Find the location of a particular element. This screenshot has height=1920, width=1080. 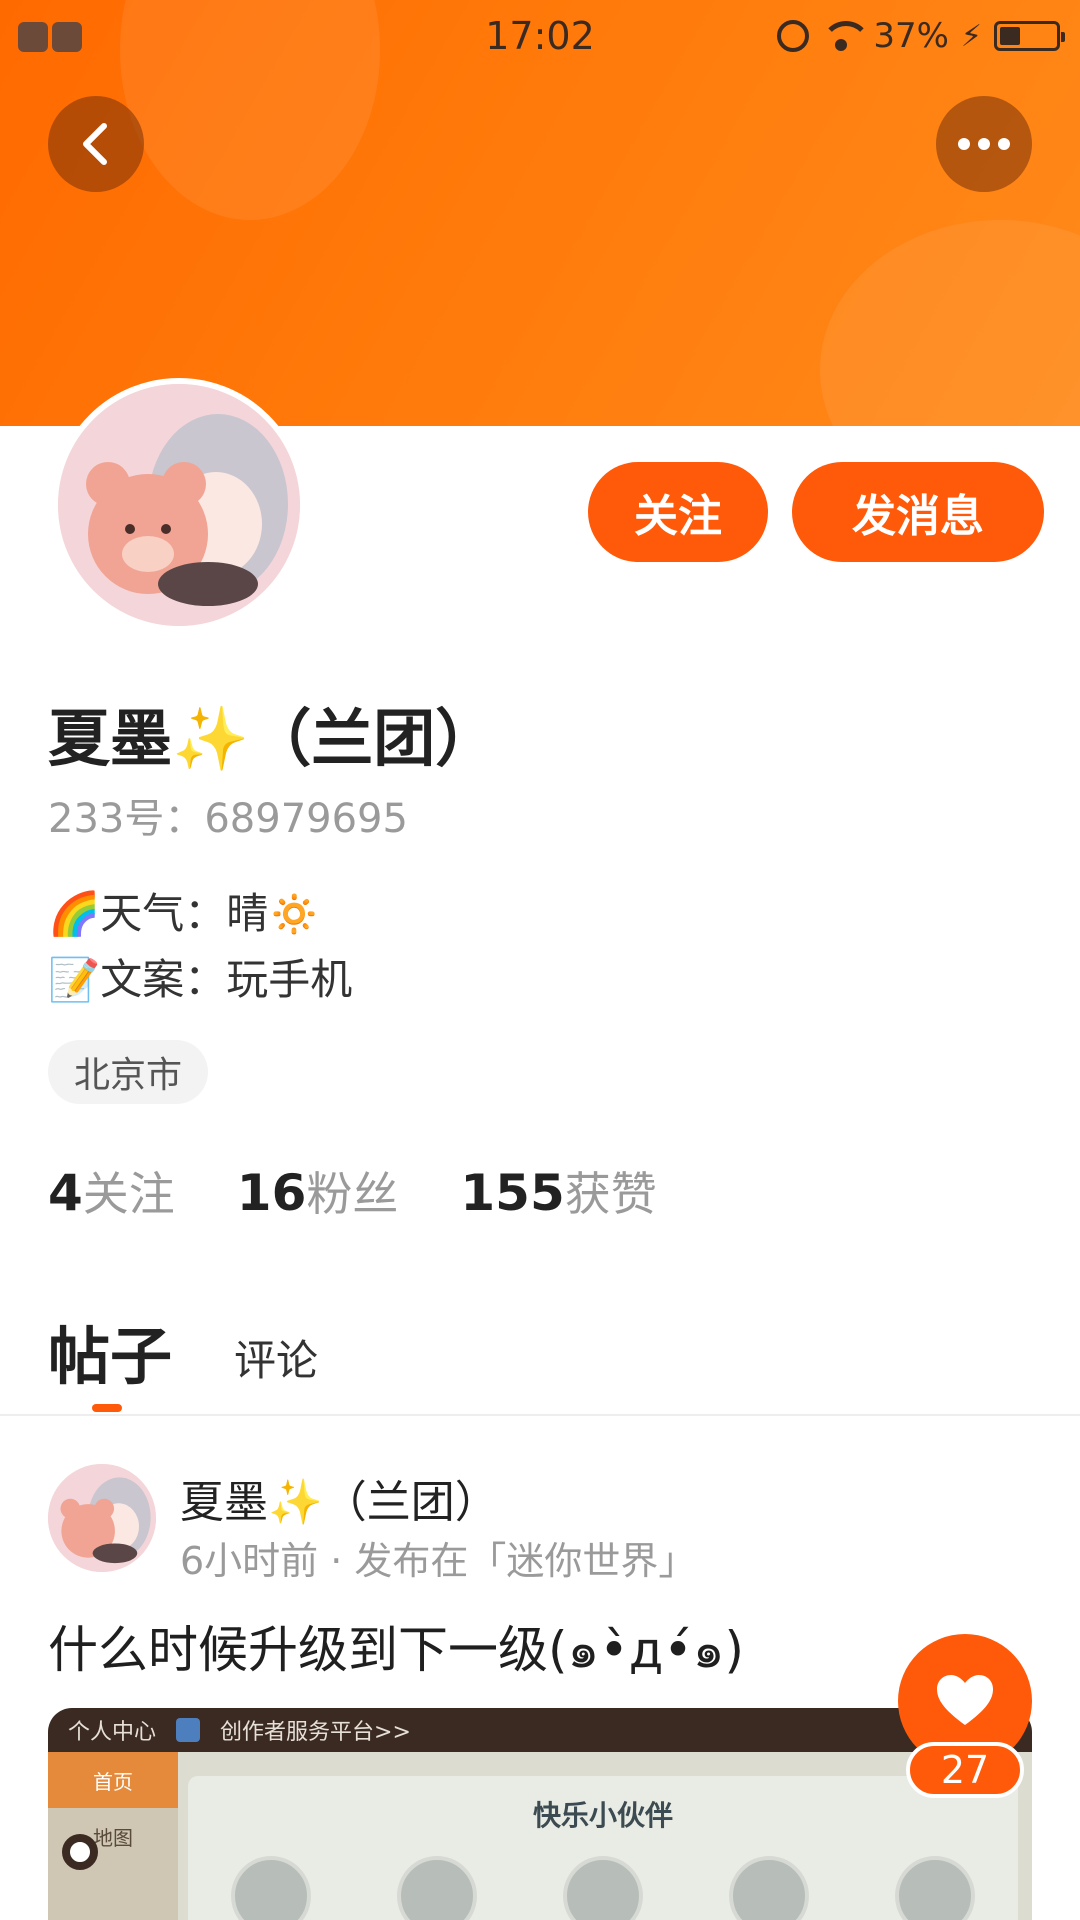

stat-label: 粉丝 is located at coordinates (352, 1194).